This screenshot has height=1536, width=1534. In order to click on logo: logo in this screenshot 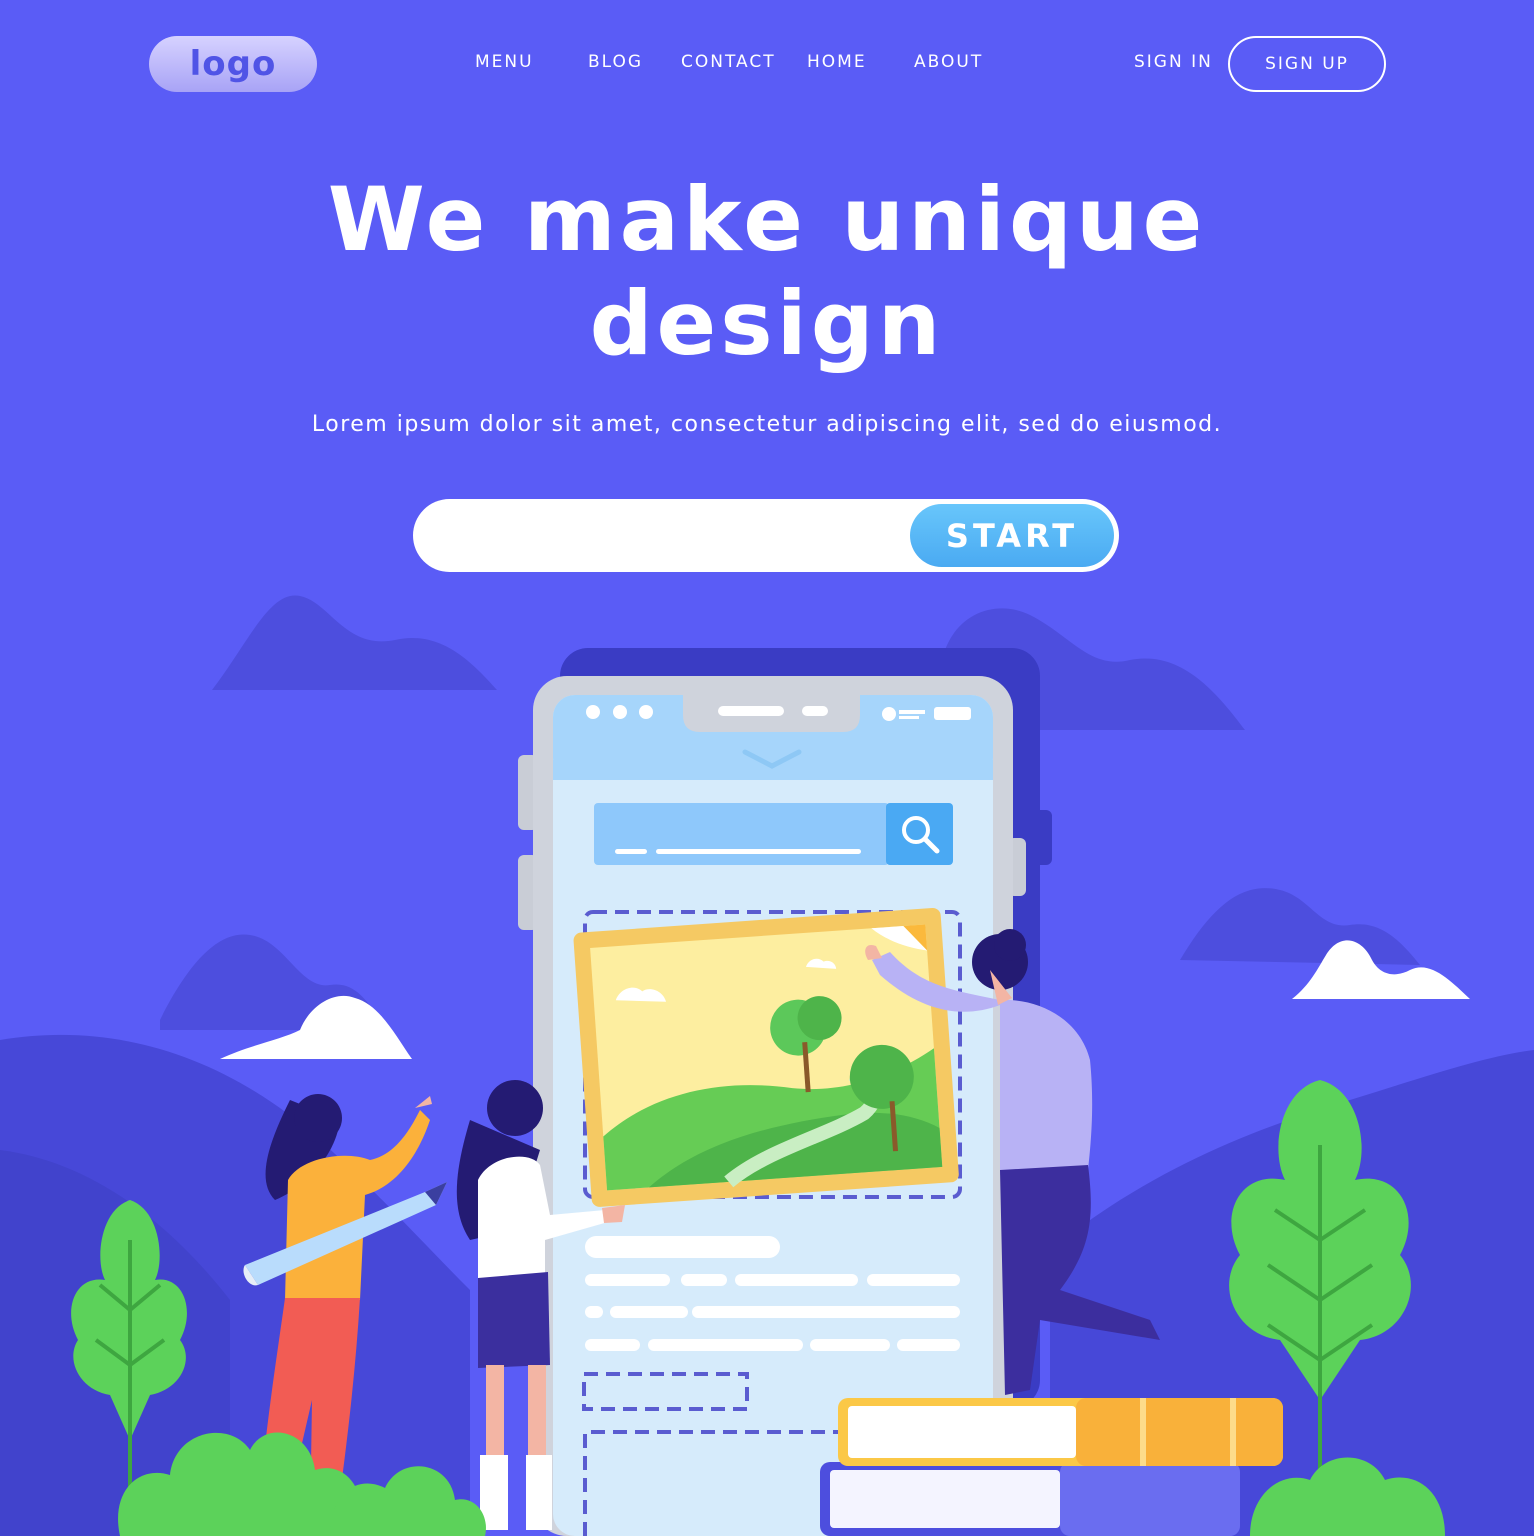, I will do `click(233, 64)`.